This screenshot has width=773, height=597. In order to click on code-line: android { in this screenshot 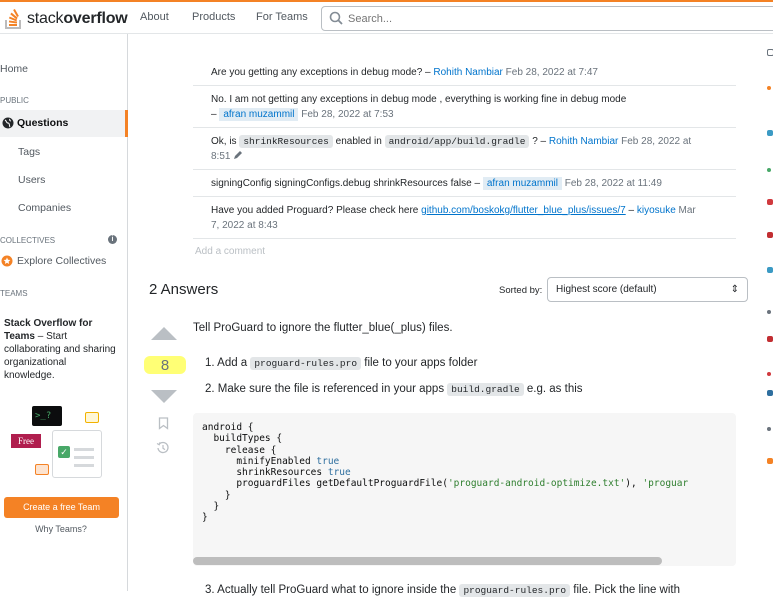, I will do `click(228, 427)`.